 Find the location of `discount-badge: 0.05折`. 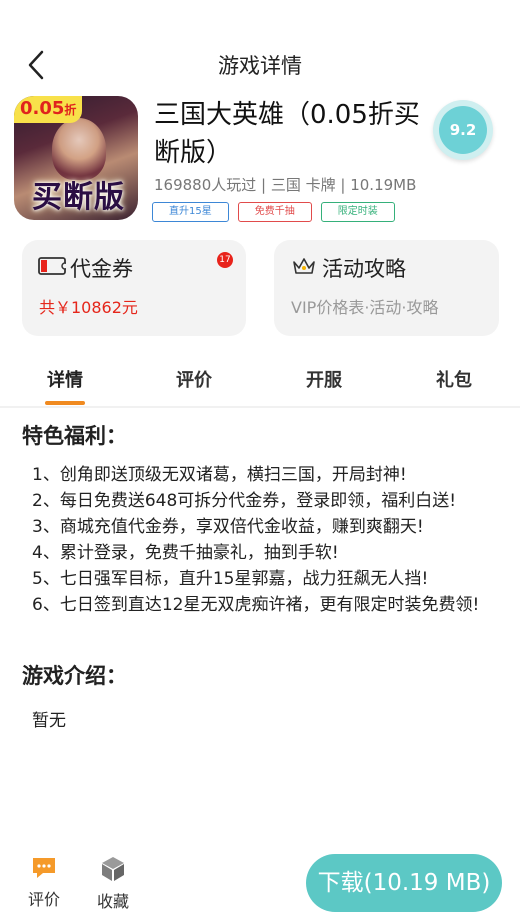

discount-badge: 0.05折 is located at coordinates (48, 109).